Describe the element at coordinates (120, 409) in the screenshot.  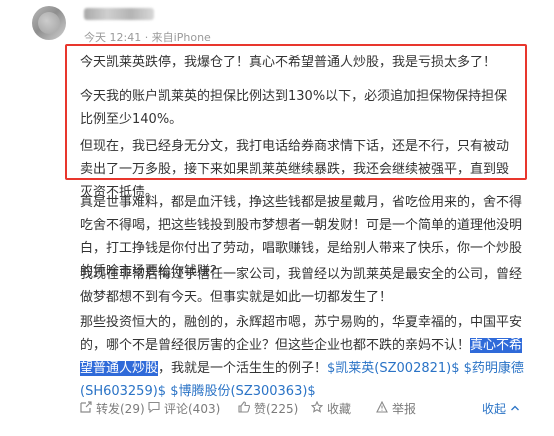
I see `share-label: 转发(29)` at that location.